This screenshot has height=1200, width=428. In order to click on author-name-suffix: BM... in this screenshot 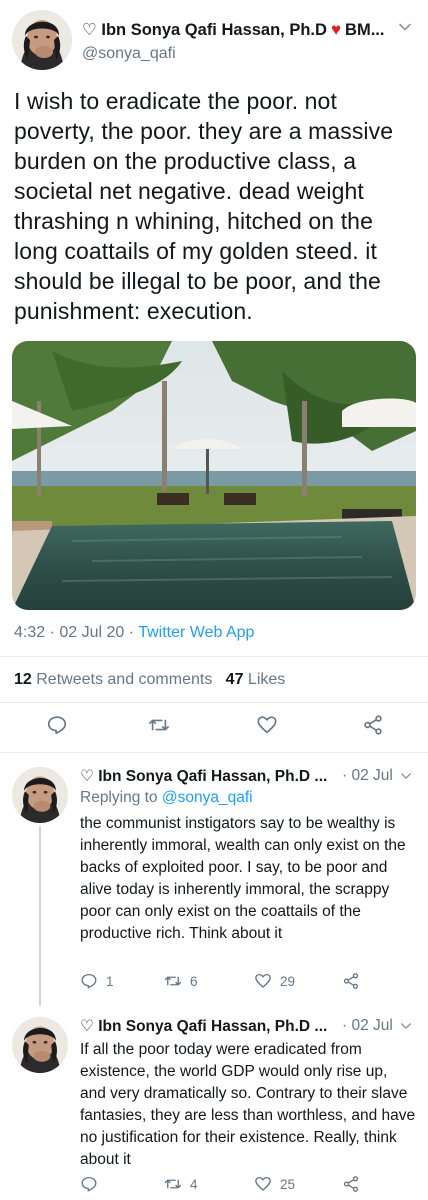, I will do `click(364, 30)`.